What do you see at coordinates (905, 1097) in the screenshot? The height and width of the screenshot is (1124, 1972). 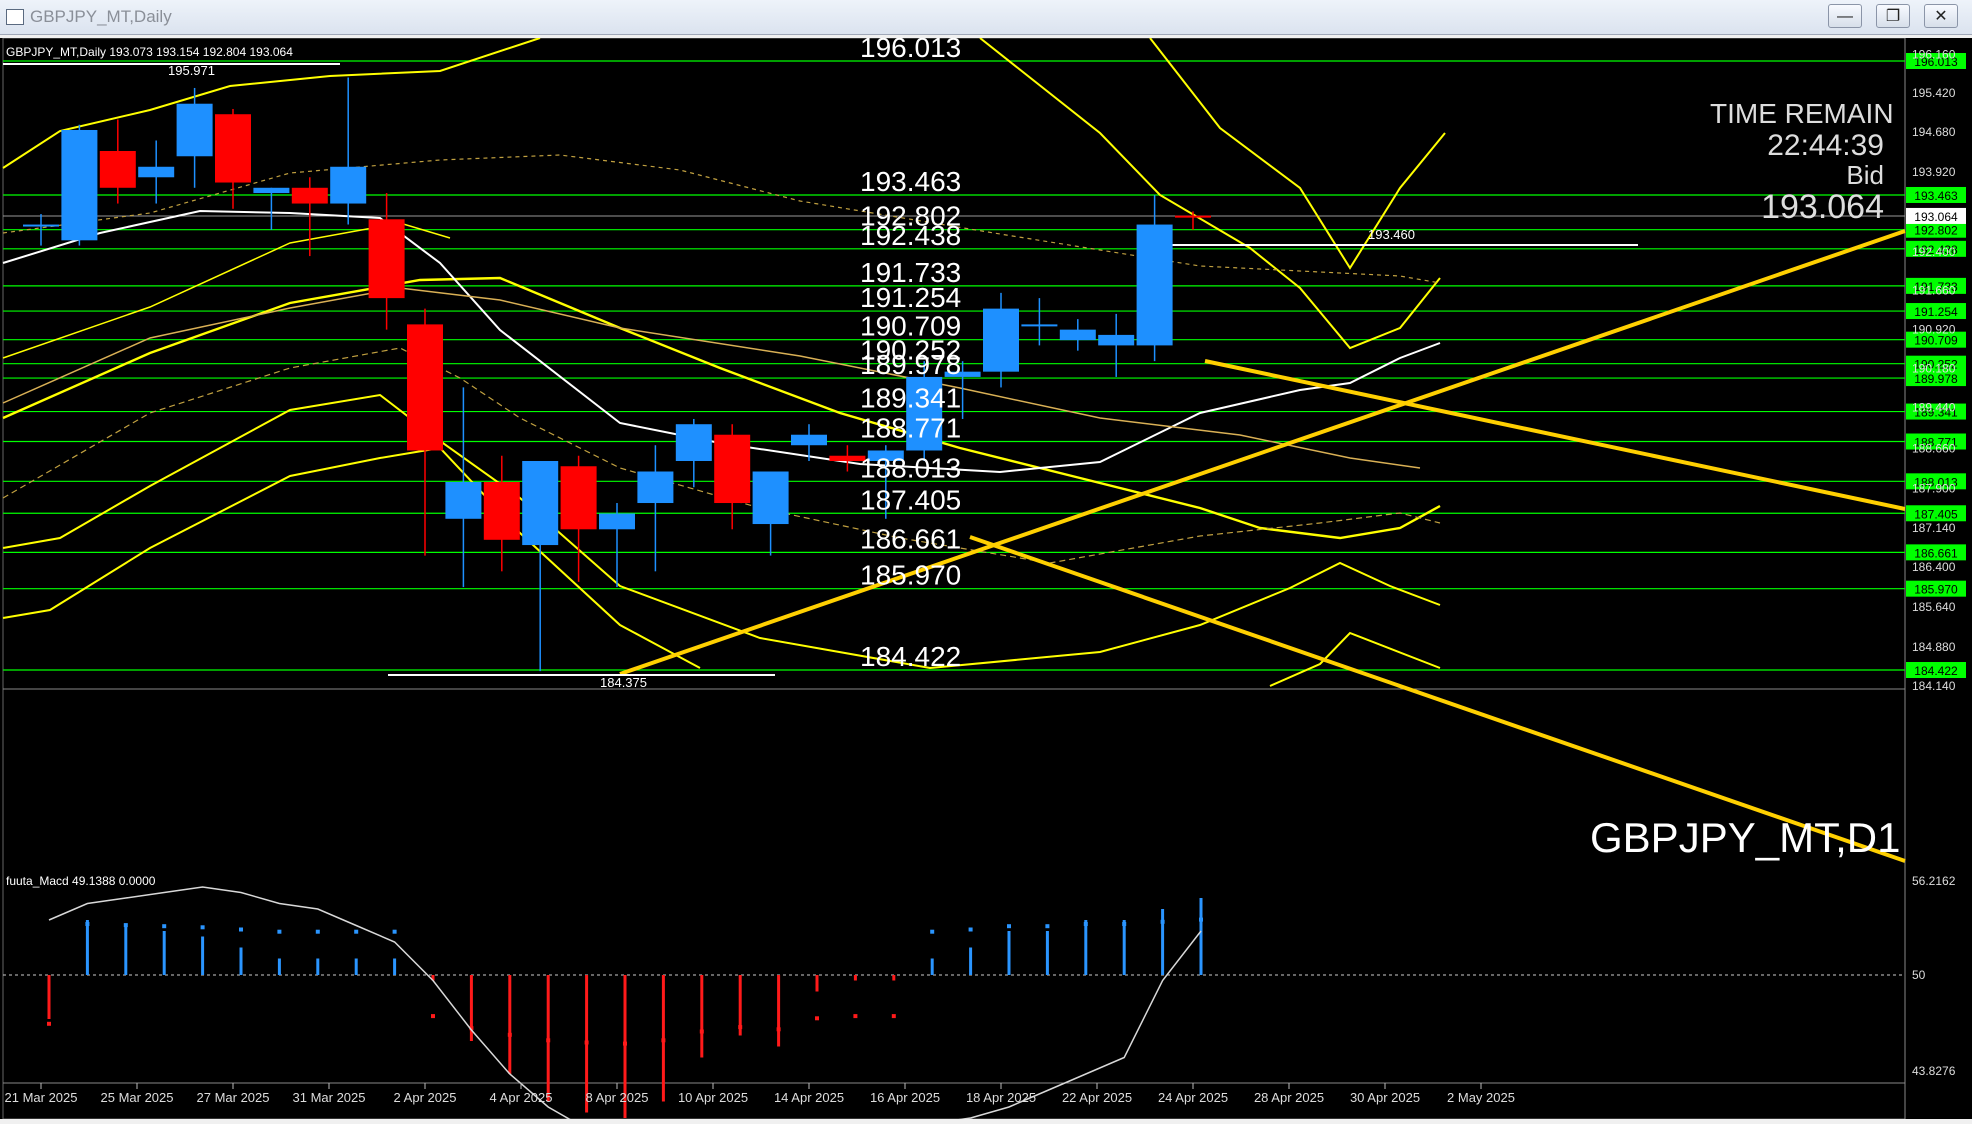 I see `date-axis-label: 16 Apr 2025` at bounding box center [905, 1097].